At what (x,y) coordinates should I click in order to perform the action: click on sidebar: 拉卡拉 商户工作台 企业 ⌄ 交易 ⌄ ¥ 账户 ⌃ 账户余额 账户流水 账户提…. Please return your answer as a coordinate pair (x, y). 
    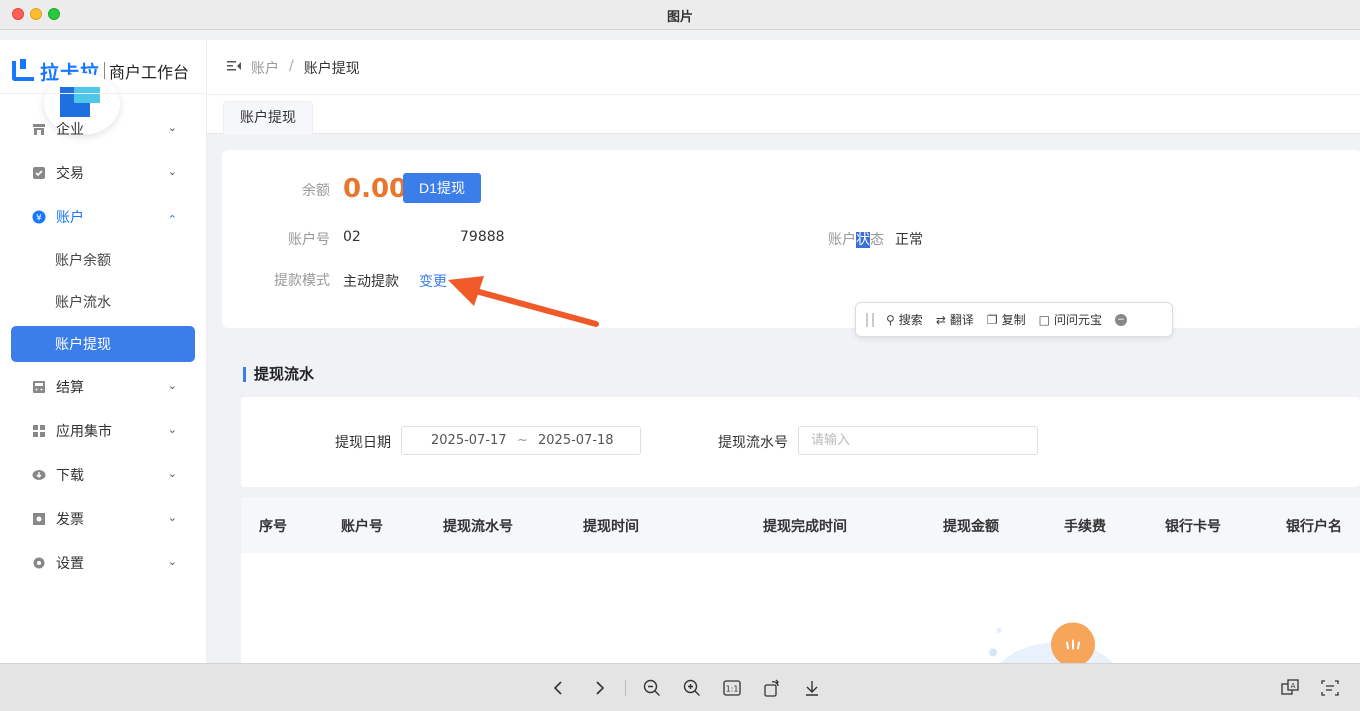
    Looking at the image, I should click on (103, 351).